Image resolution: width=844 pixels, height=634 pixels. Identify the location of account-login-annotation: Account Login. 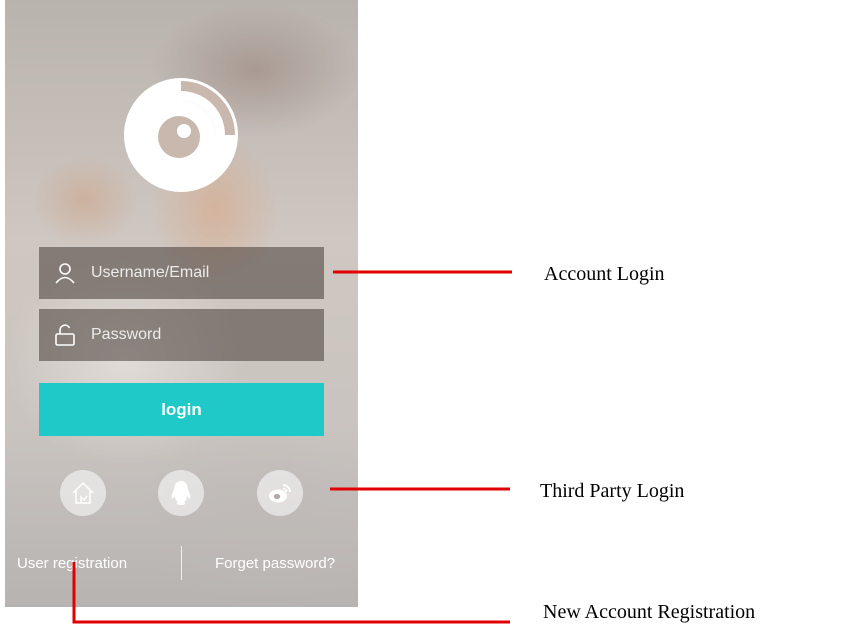
(604, 274).